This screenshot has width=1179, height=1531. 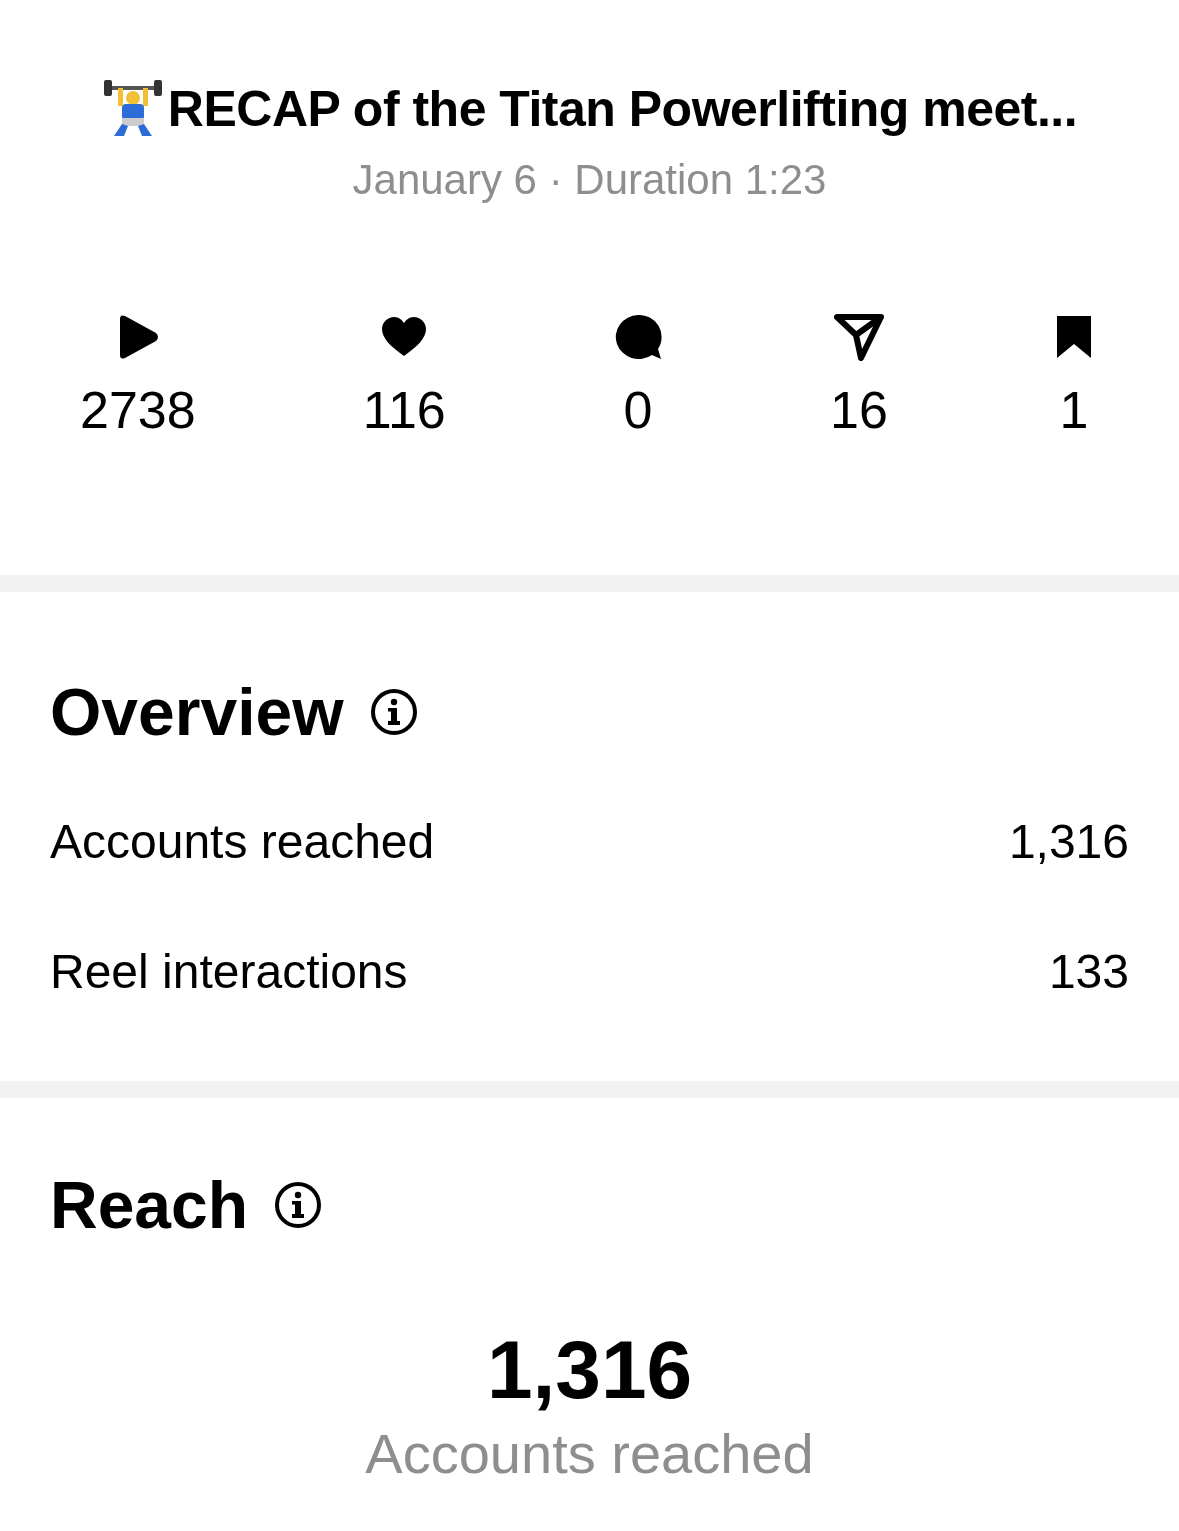 I want to click on section-heading: Overview, so click(x=197, y=712).